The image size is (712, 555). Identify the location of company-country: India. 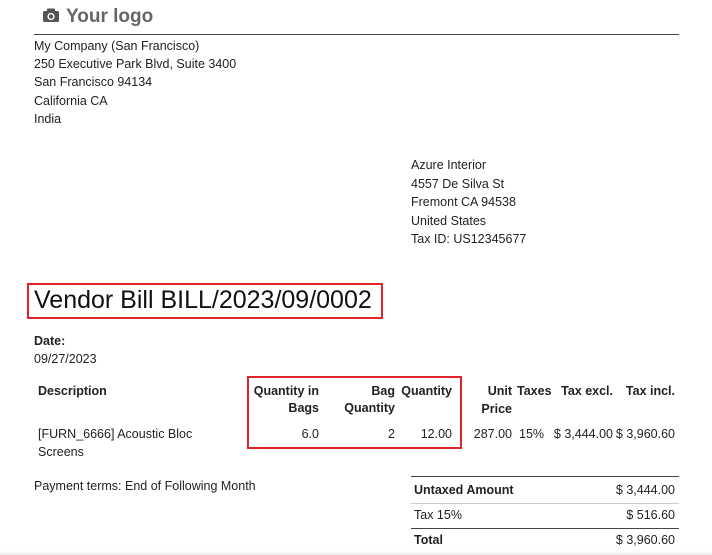
(48, 118).